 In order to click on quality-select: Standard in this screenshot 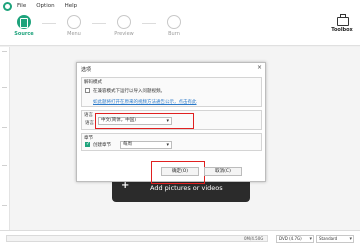, I will do `click(335, 239)`.